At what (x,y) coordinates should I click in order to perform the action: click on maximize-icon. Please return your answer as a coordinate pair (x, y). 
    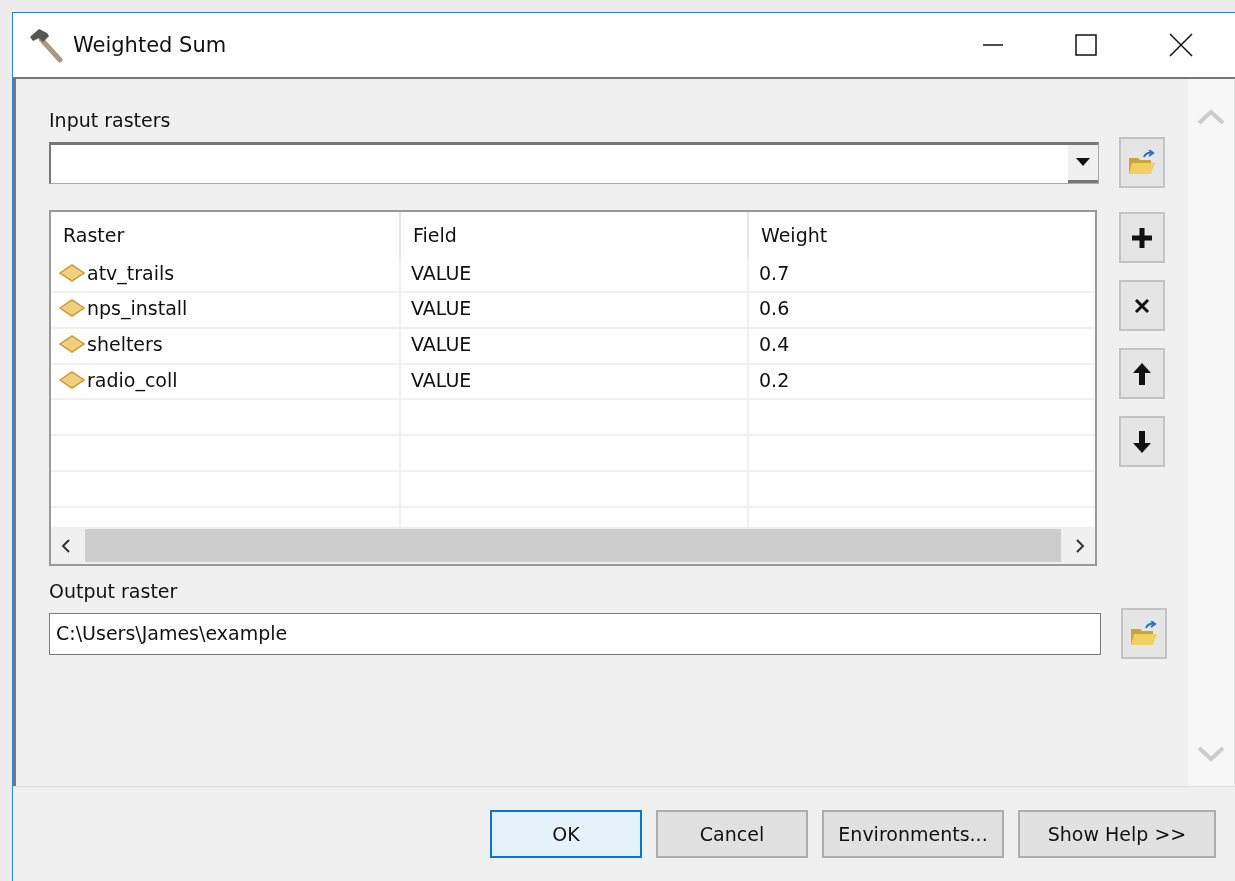
    Looking at the image, I should click on (1086, 45).